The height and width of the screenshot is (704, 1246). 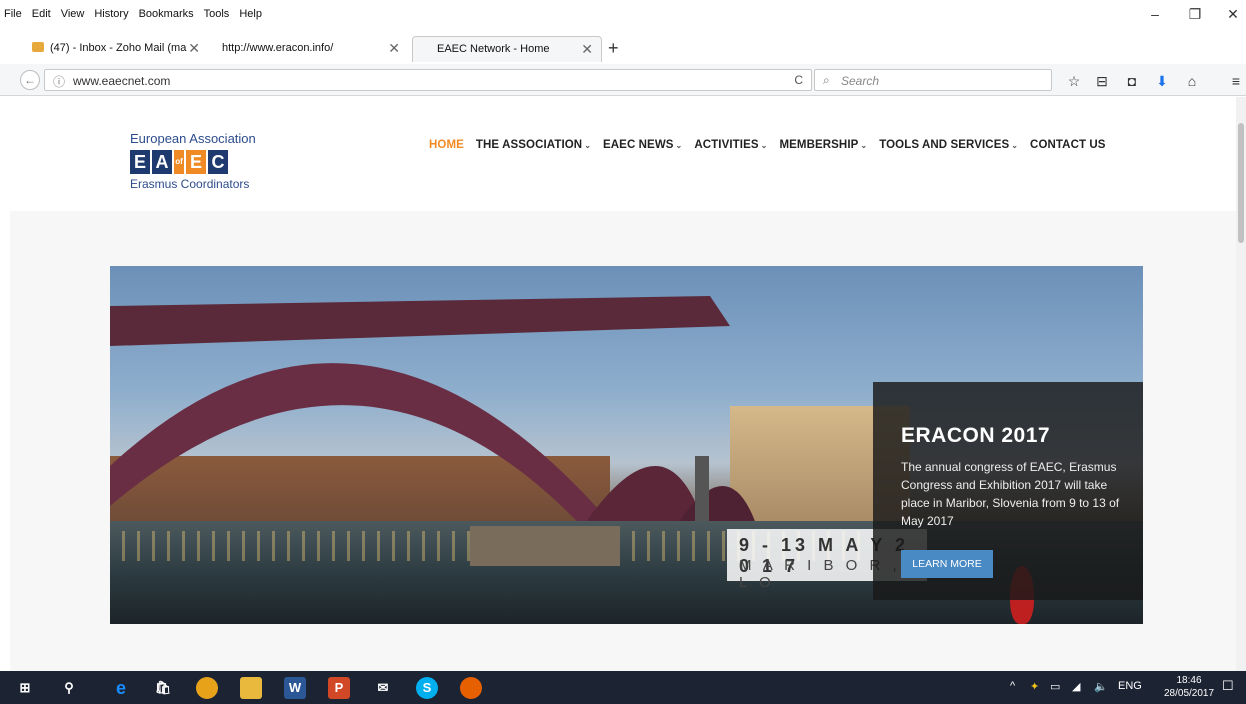 What do you see at coordinates (428, 80) in the screenshot?
I see `address-bar: ⓘ www.eaecnet.com C` at bounding box center [428, 80].